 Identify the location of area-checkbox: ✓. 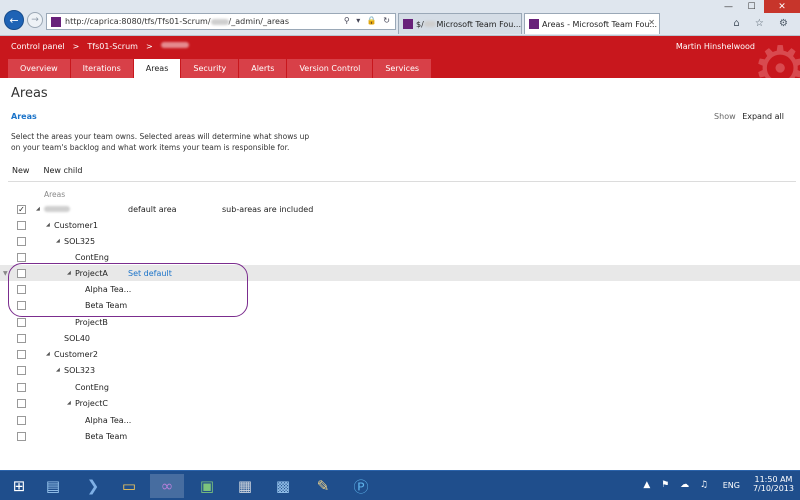
(21, 209).